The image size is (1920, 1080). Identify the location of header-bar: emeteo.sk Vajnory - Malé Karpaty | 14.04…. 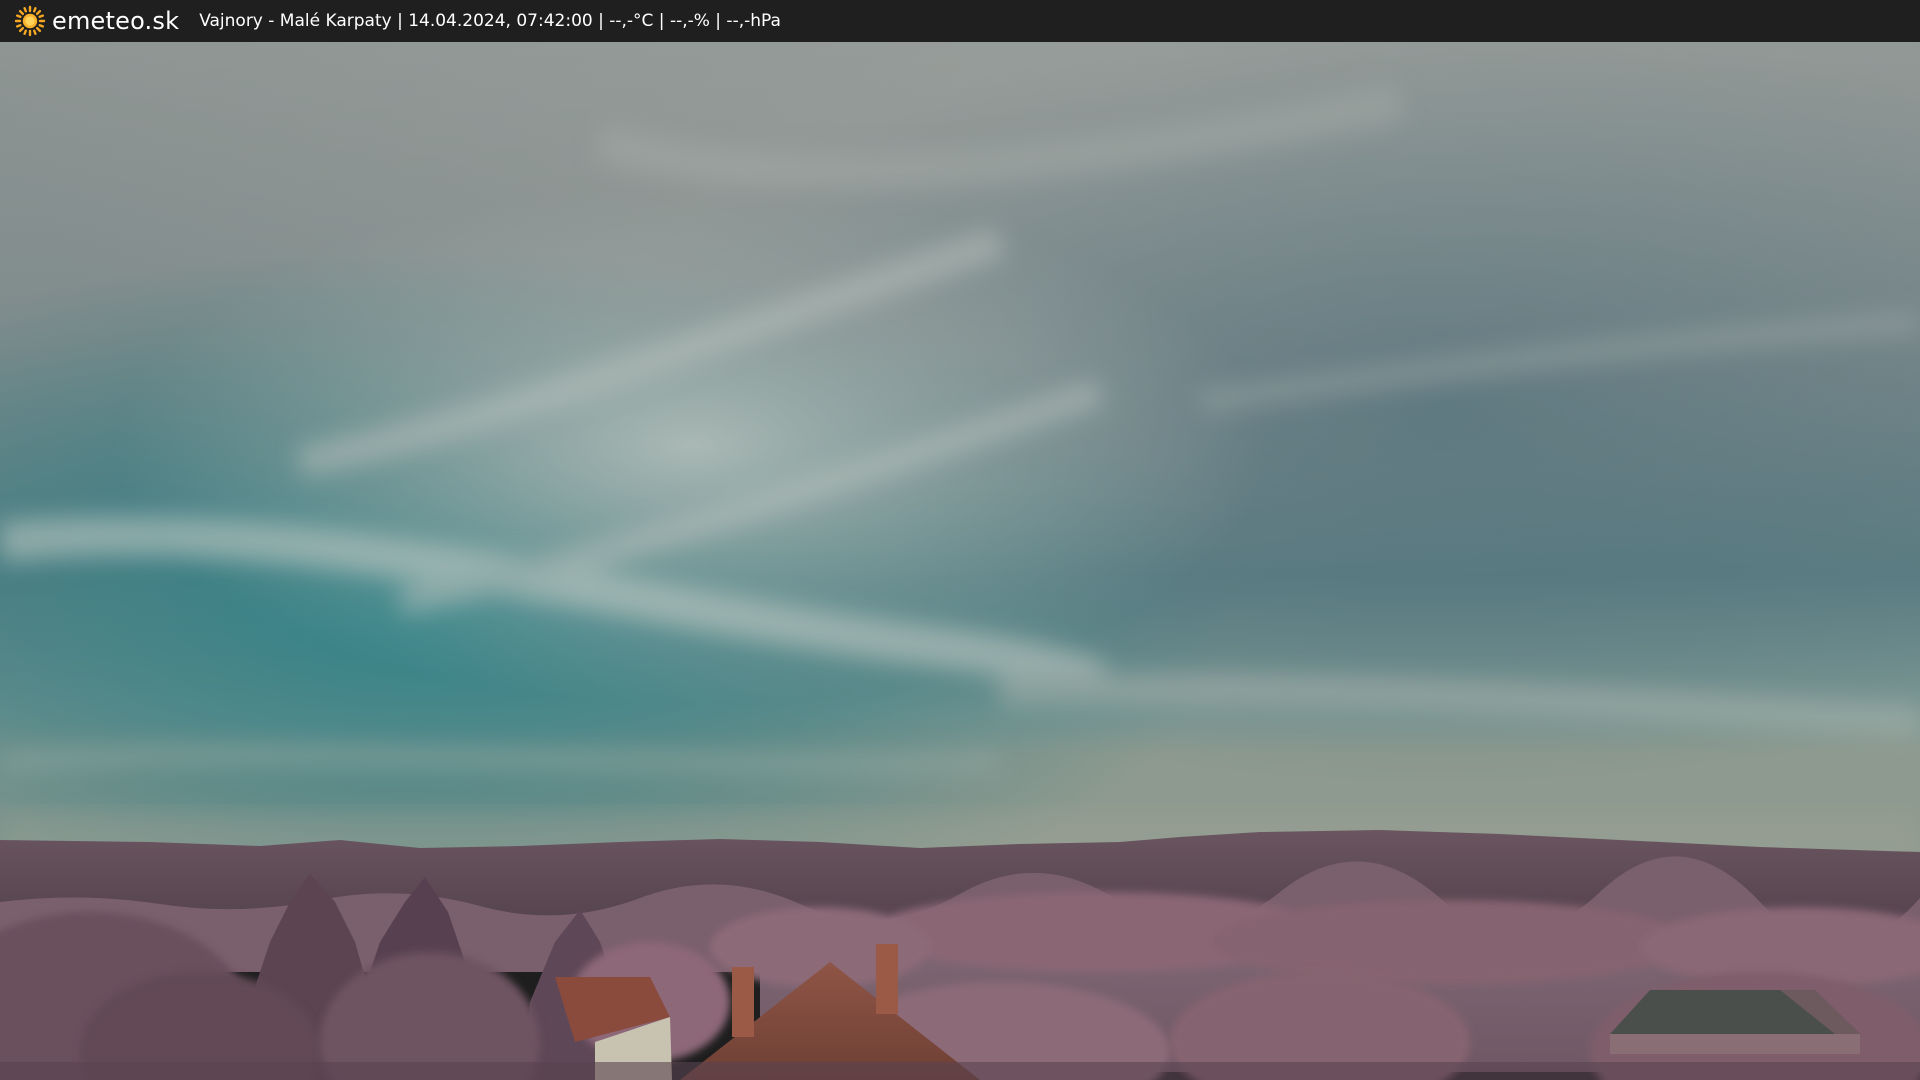
(960, 21).